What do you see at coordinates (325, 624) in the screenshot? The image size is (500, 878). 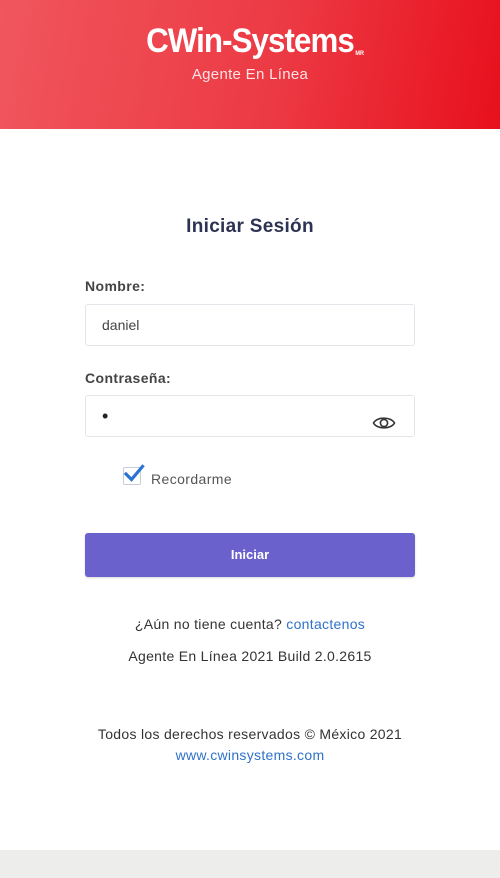 I see `contact-link: contactenos` at bounding box center [325, 624].